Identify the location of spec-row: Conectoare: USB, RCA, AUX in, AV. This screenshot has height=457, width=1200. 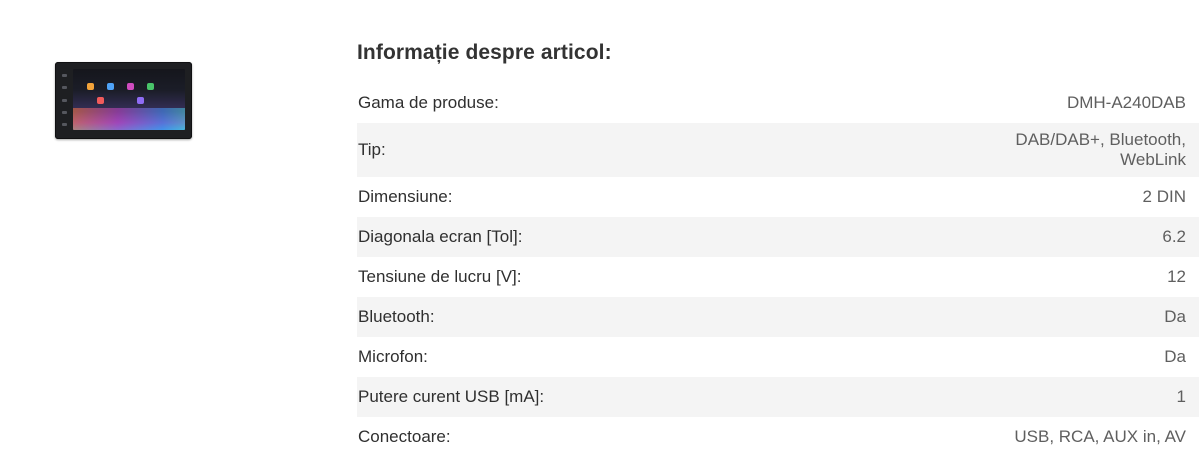
(778, 437).